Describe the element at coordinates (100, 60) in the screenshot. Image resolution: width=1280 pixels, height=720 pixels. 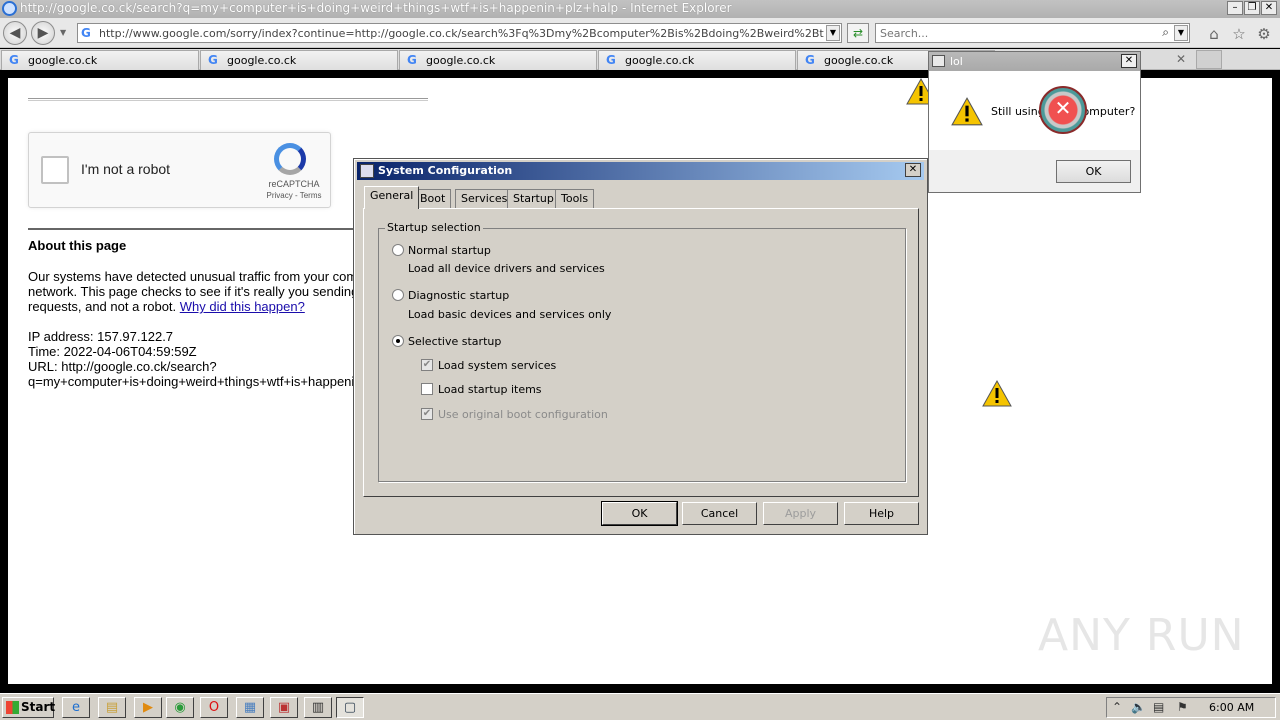
I see `tab-google-1: Ggoogle.co.ck` at that location.